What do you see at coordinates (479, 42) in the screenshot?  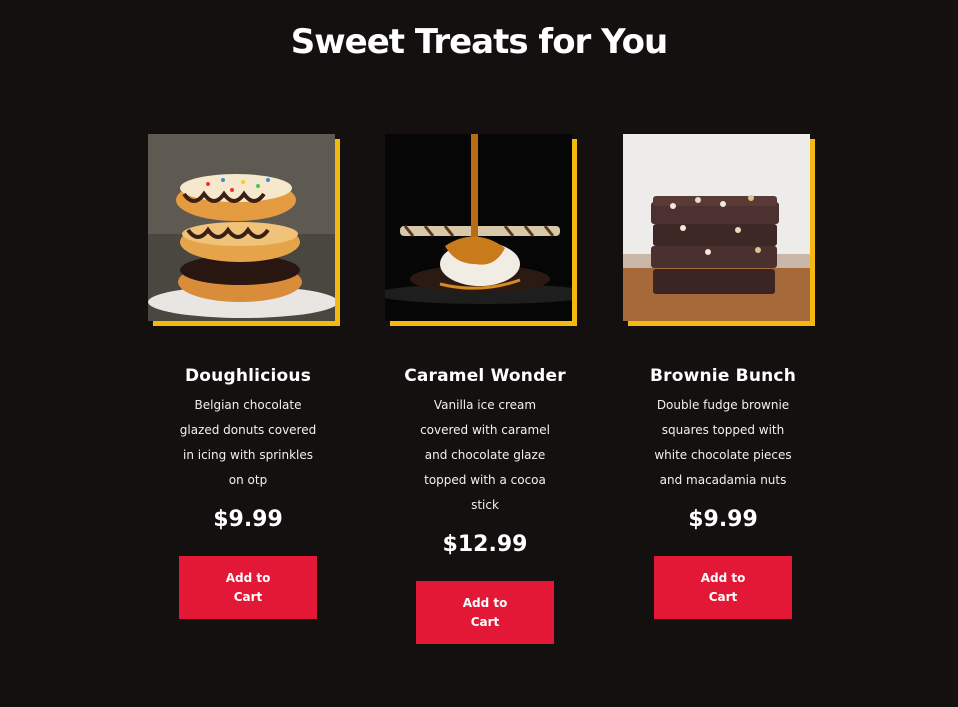 I see `page-title: Sweet Treats for You` at bounding box center [479, 42].